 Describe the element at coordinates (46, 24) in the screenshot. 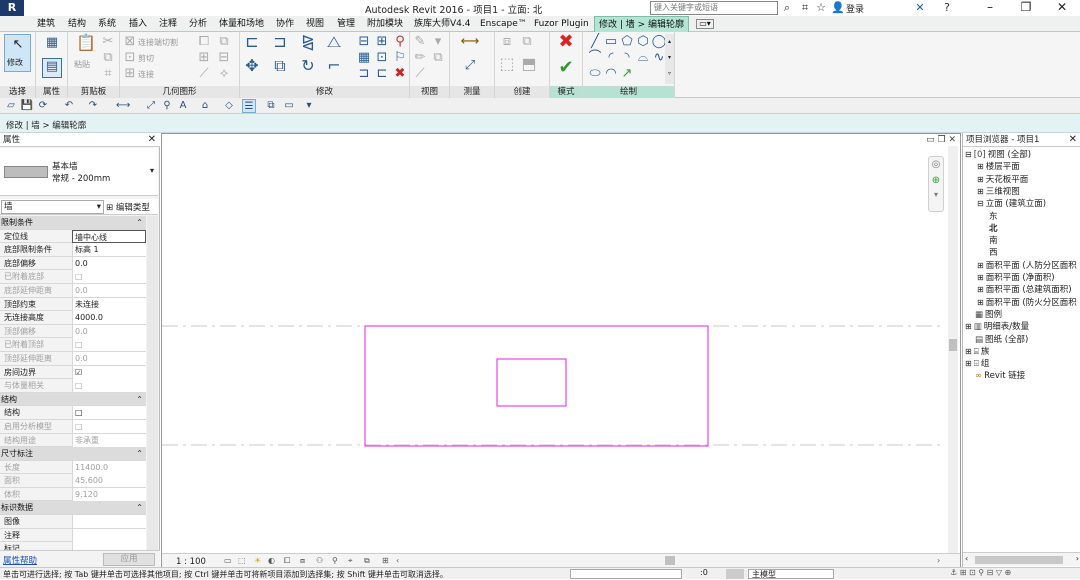

I see `tab-architecture: 建筑` at that location.